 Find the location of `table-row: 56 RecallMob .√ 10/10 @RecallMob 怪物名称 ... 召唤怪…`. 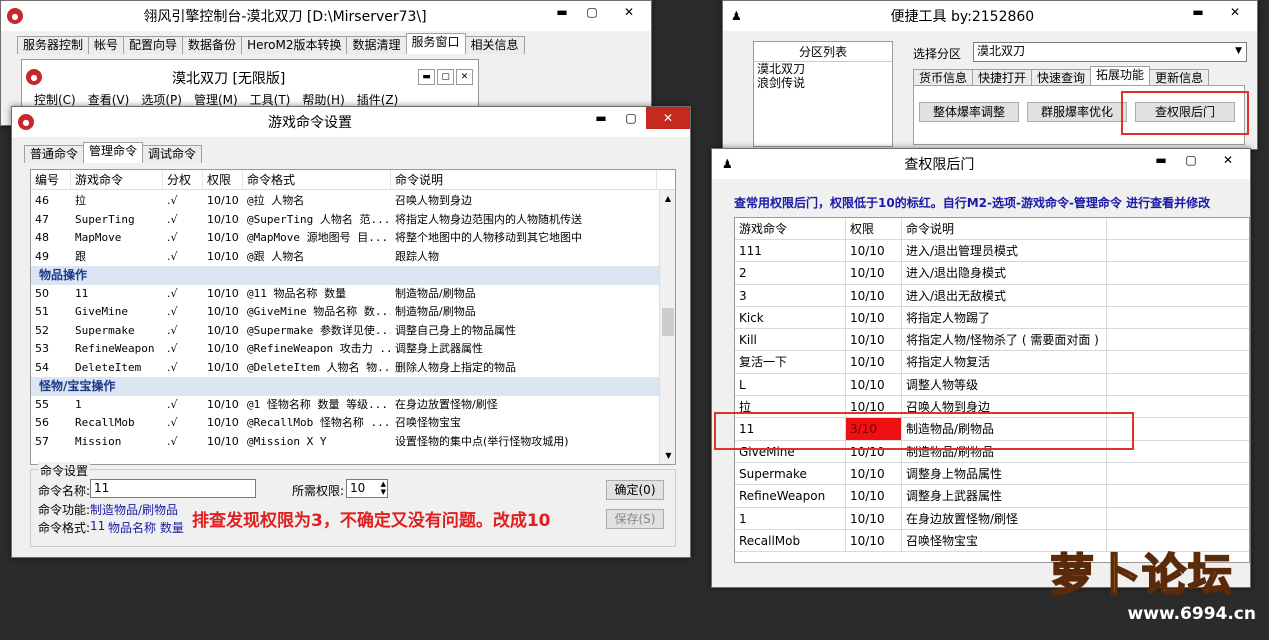

table-row: 56 RecallMob .√ 10/10 @RecallMob 怪物名称 ... 召唤怪… is located at coordinates (345, 423).